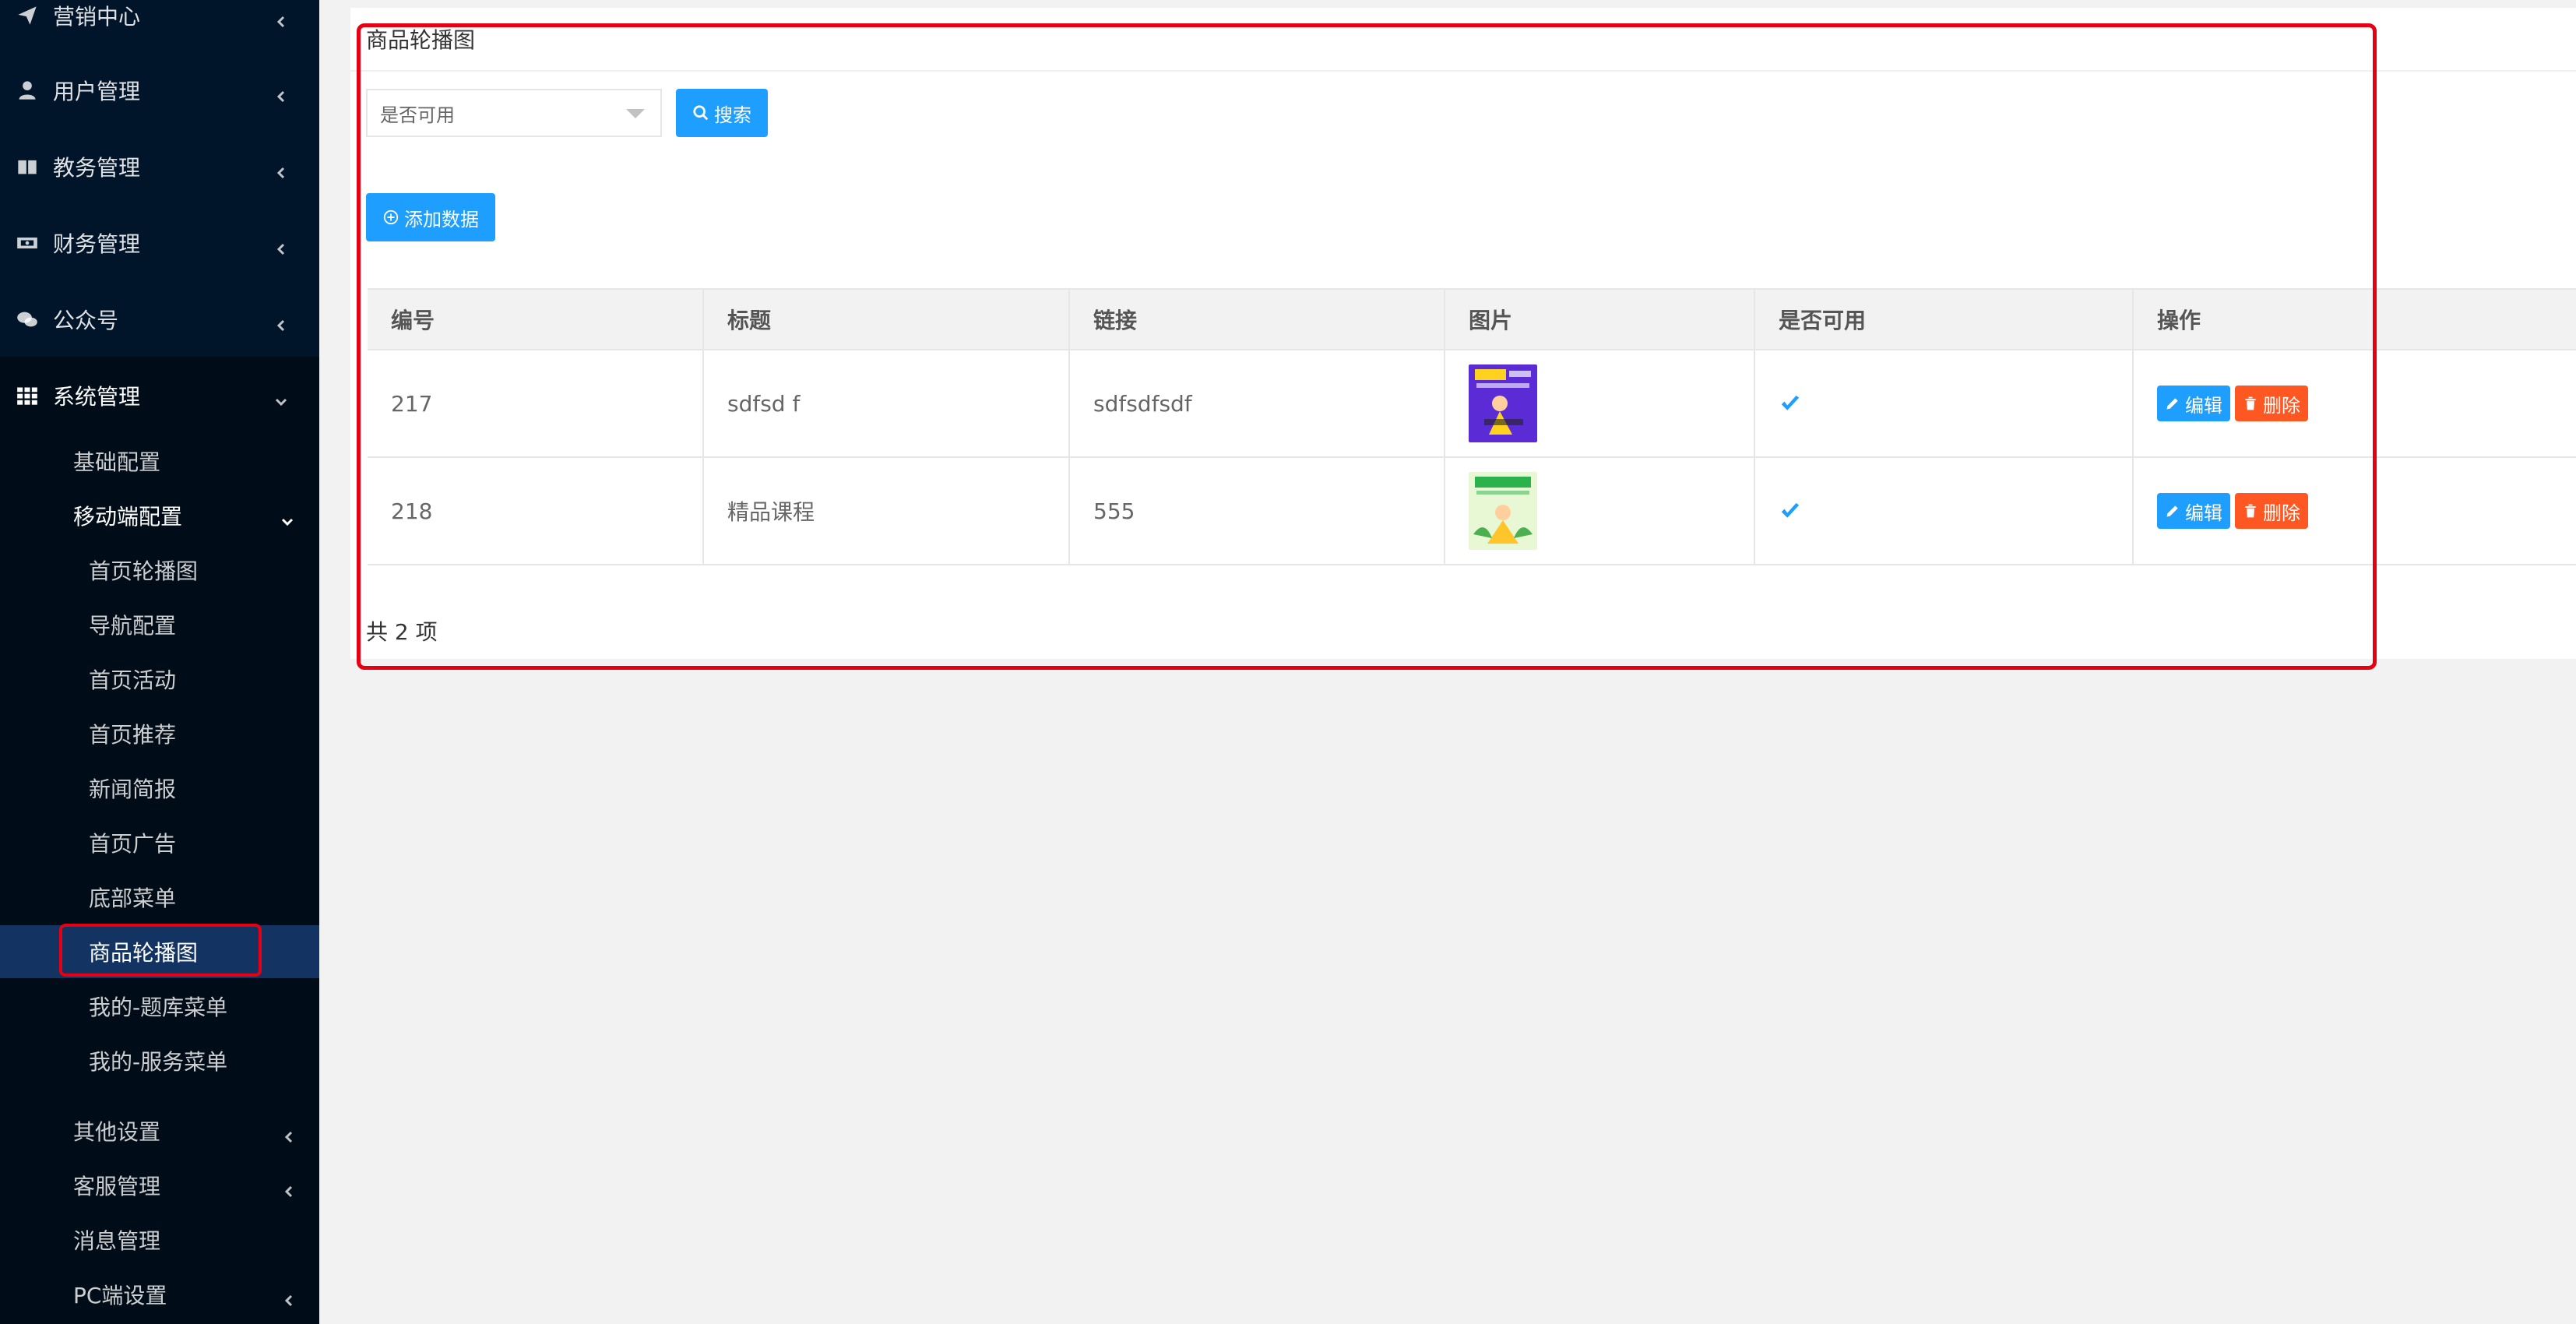  I want to click on book-icon, so click(27, 166).